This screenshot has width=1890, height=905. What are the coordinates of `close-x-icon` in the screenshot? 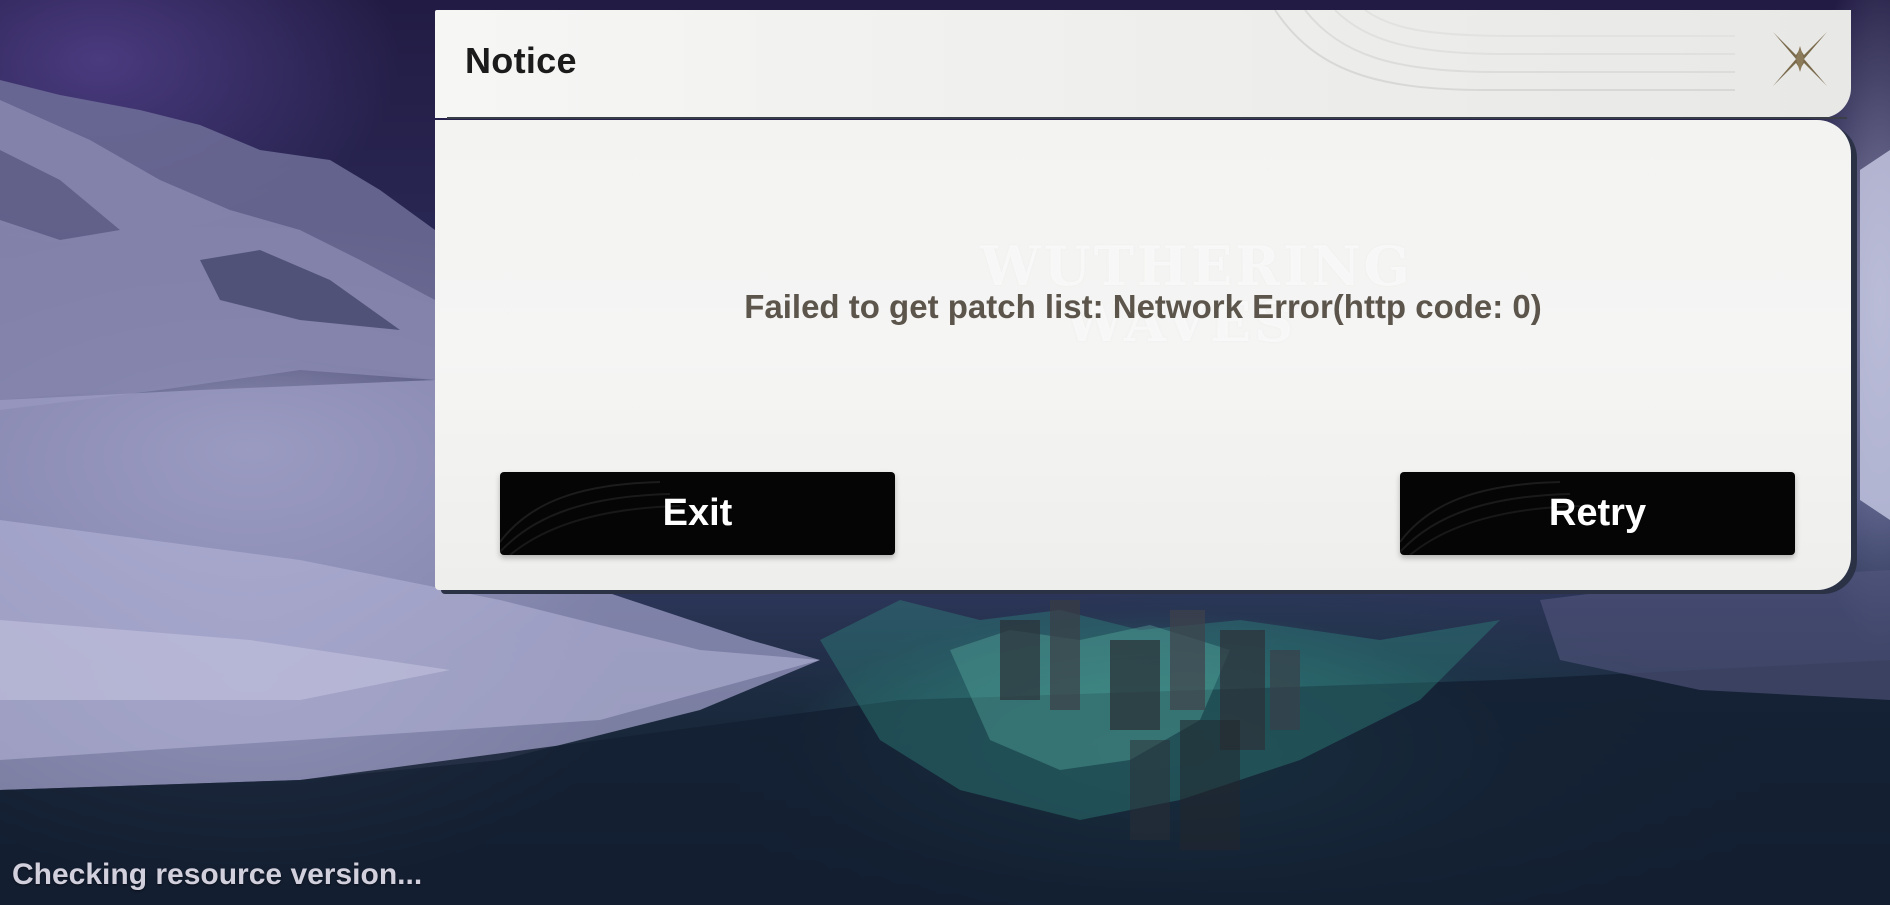 It's located at (1800, 59).